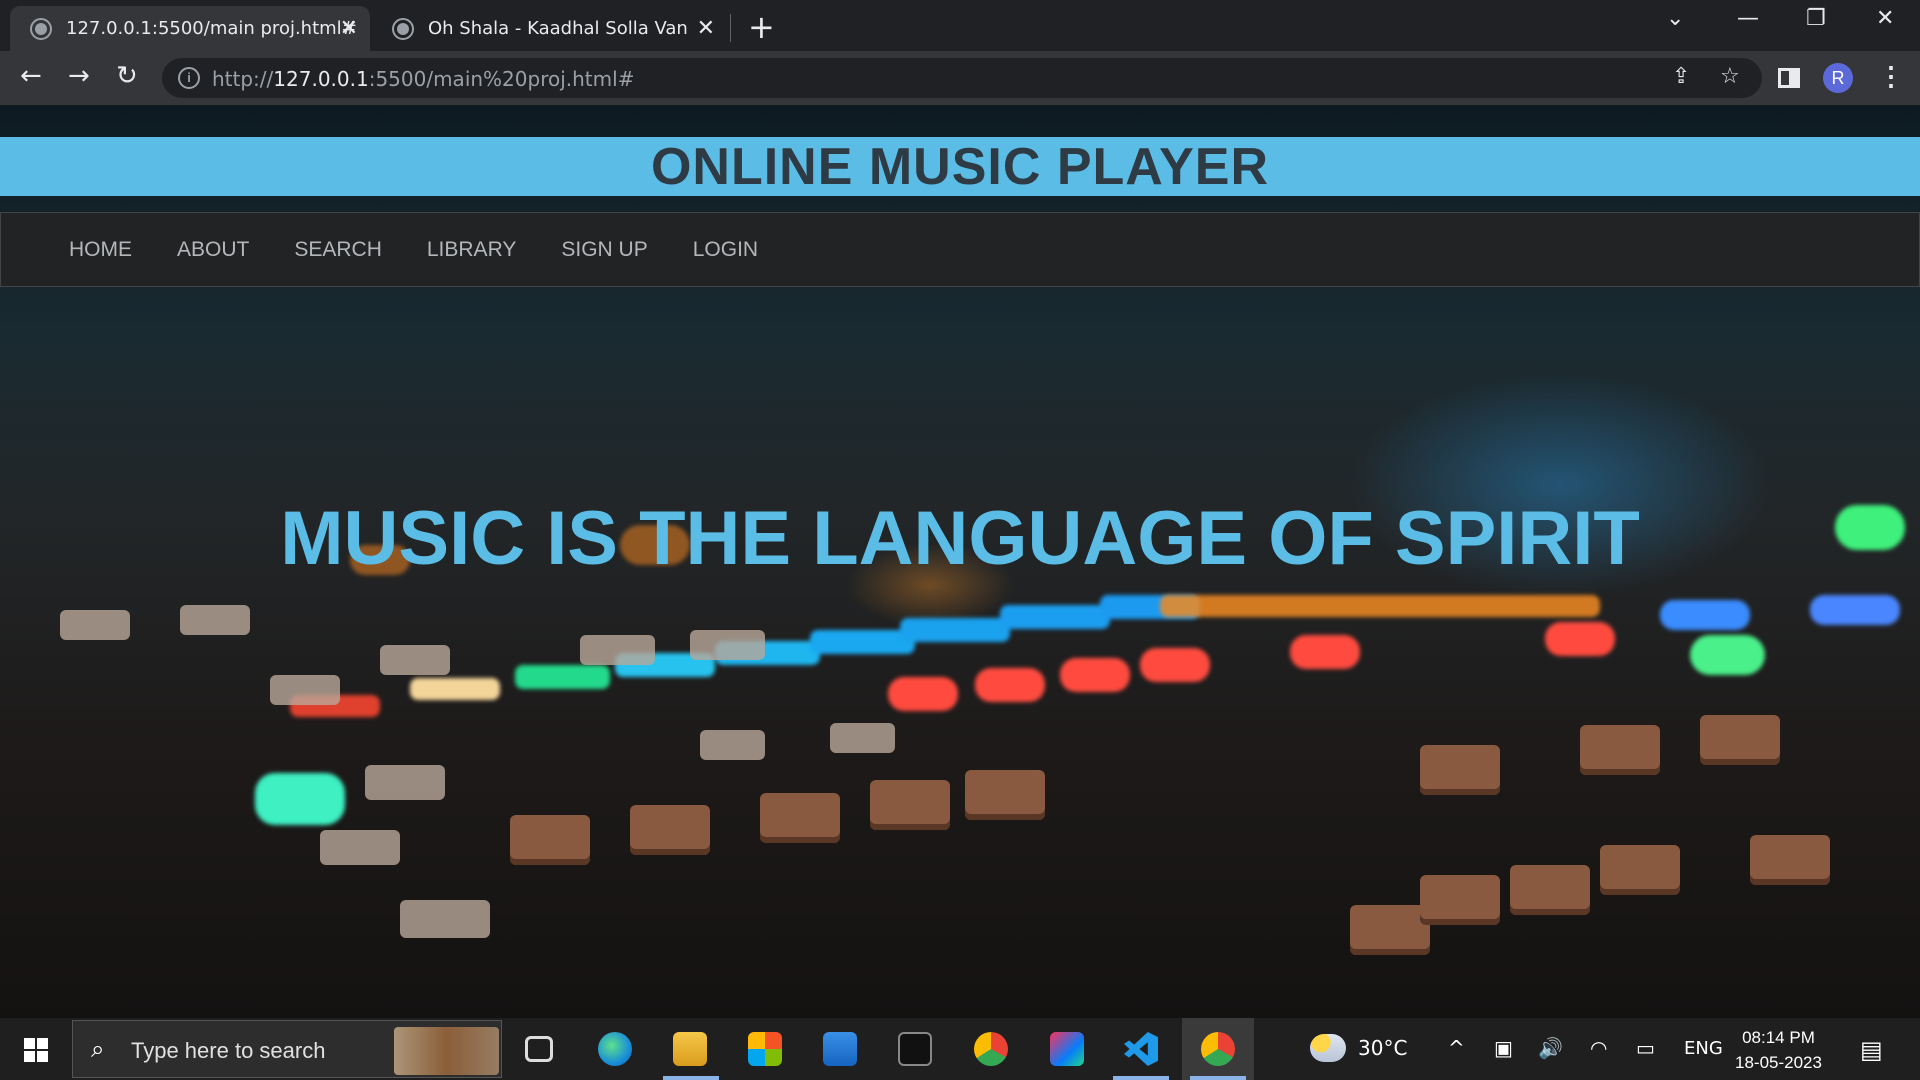 This screenshot has width=1920, height=1080. What do you see at coordinates (730, 28) in the screenshot?
I see `tab-separator` at bounding box center [730, 28].